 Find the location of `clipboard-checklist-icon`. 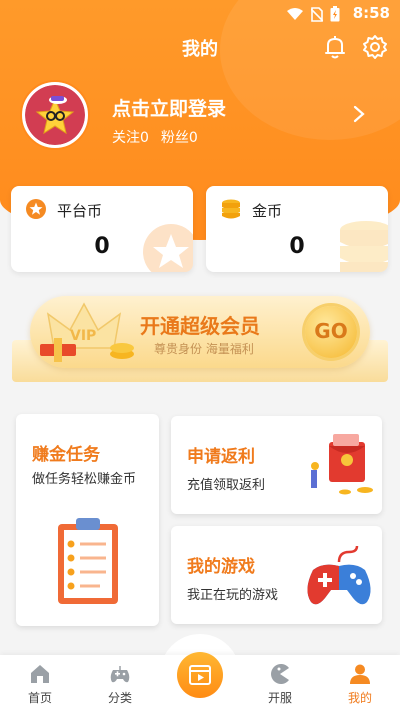

clipboard-checklist-icon is located at coordinates (88, 561).